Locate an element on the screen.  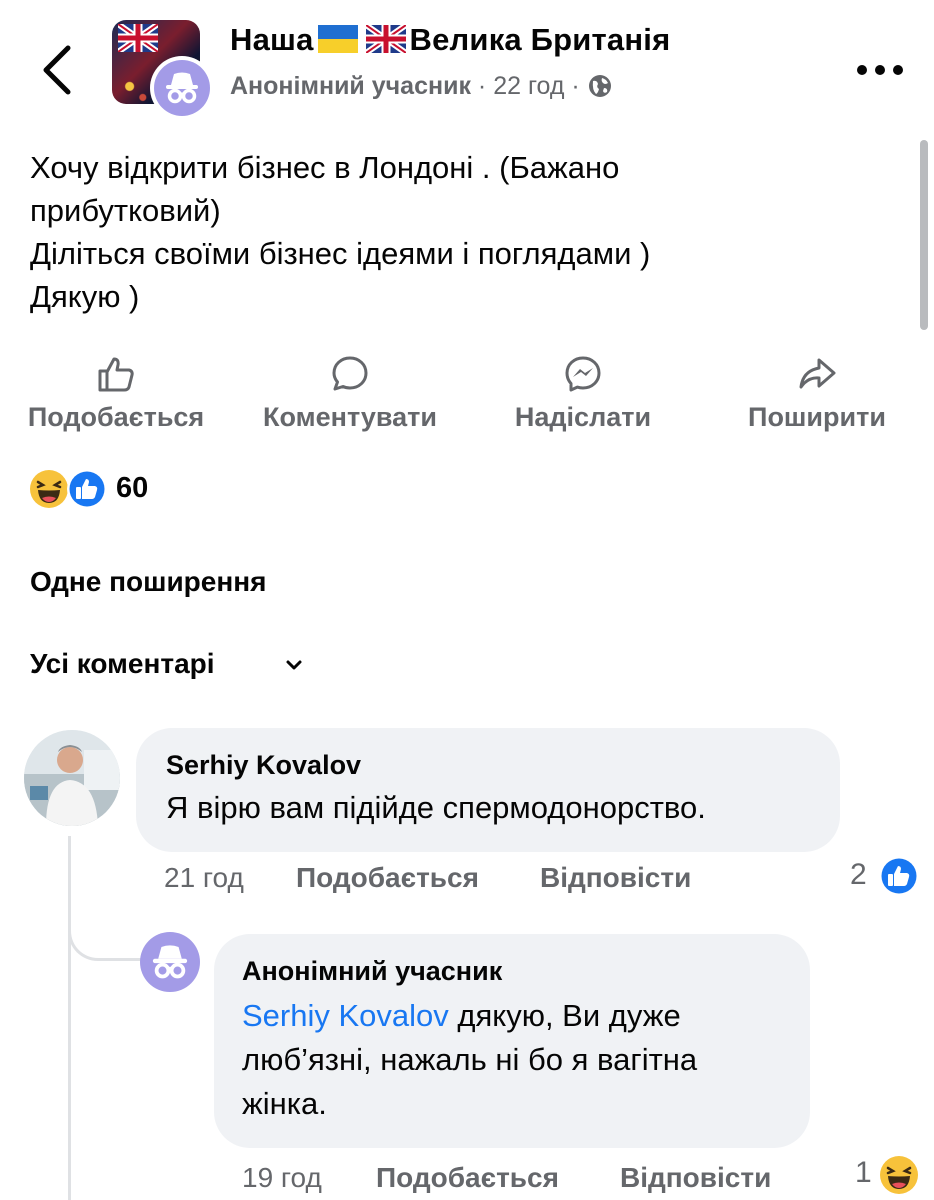
profile-photo is located at coordinates (72, 778).